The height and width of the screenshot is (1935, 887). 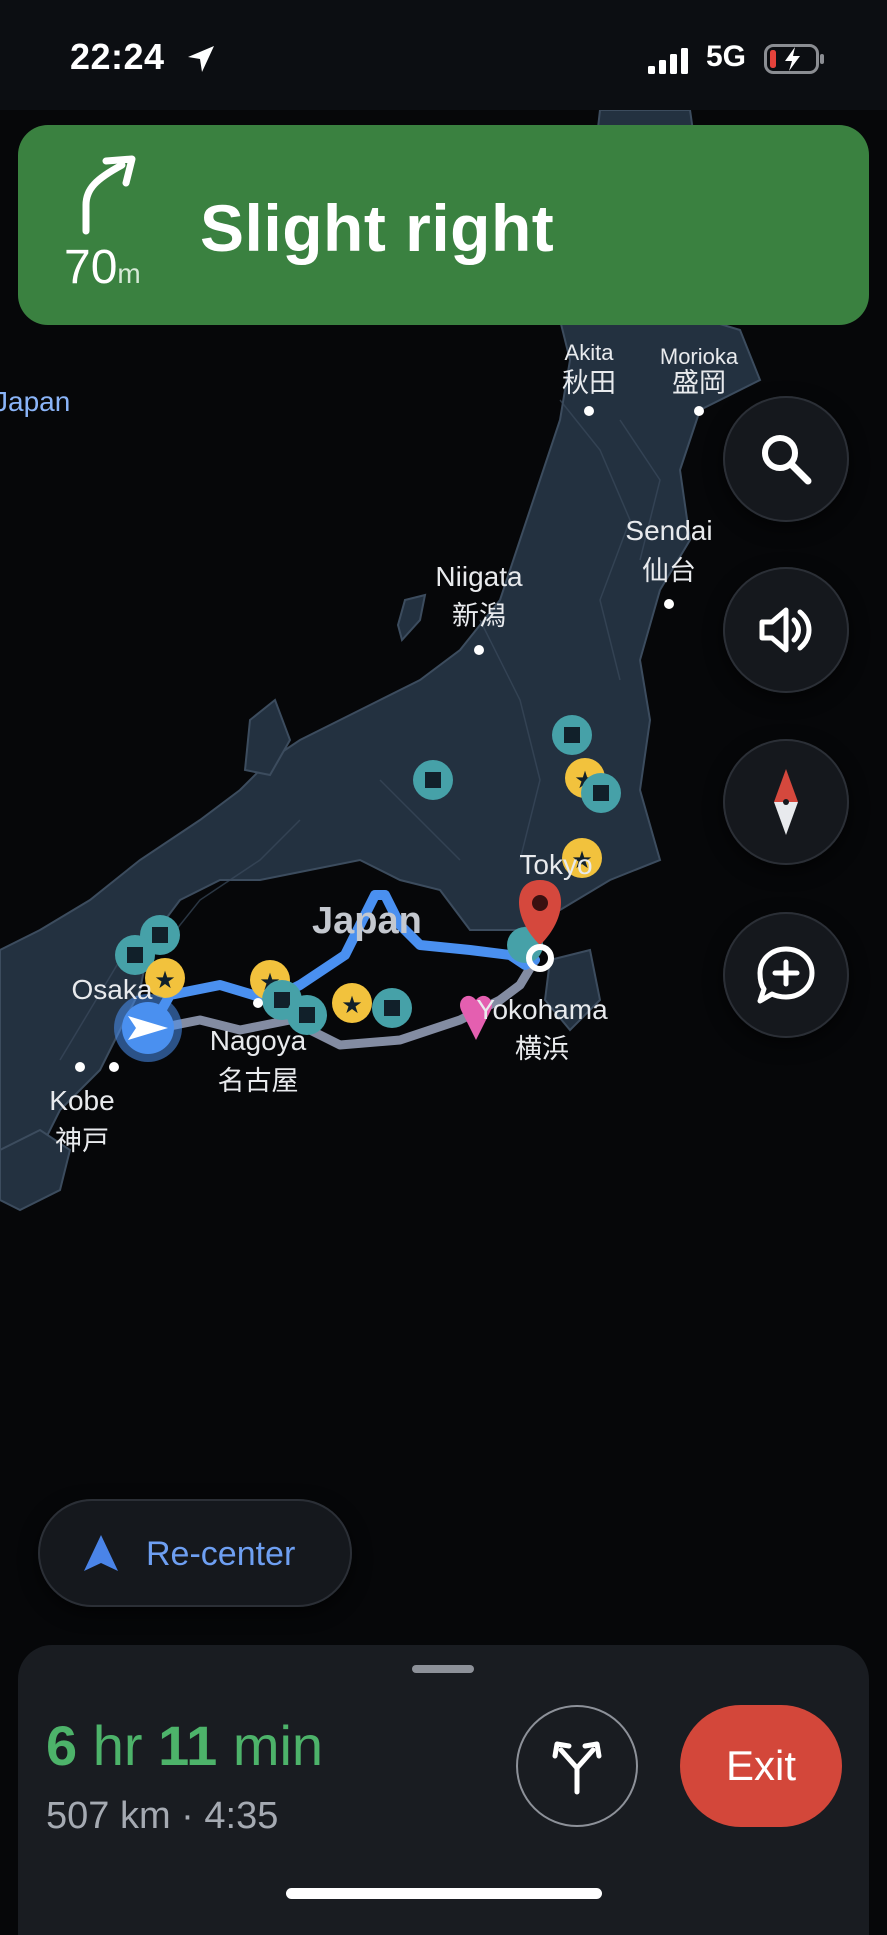 What do you see at coordinates (201, 59) in the screenshot?
I see `location-arrow-icon` at bounding box center [201, 59].